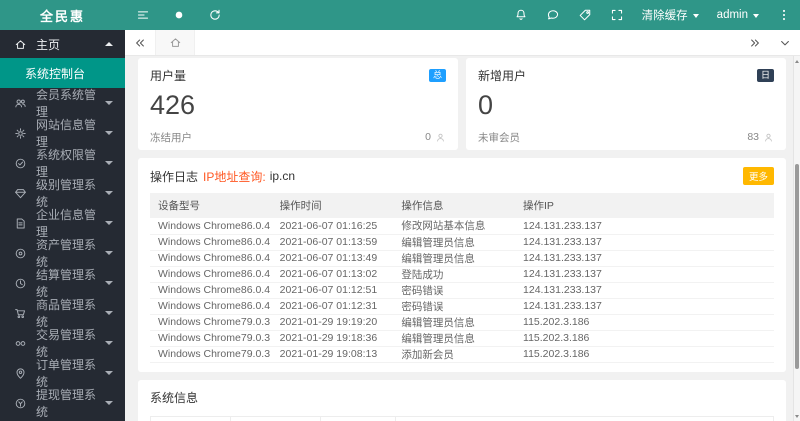 This screenshot has width=800, height=421. I want to click on tabs-scroll-left-icon, so click(140, 42).